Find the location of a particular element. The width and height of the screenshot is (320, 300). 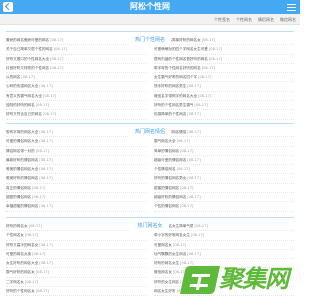

item-title: 带字母的个性网名好听的网名 is located at coordinates (177, 68).